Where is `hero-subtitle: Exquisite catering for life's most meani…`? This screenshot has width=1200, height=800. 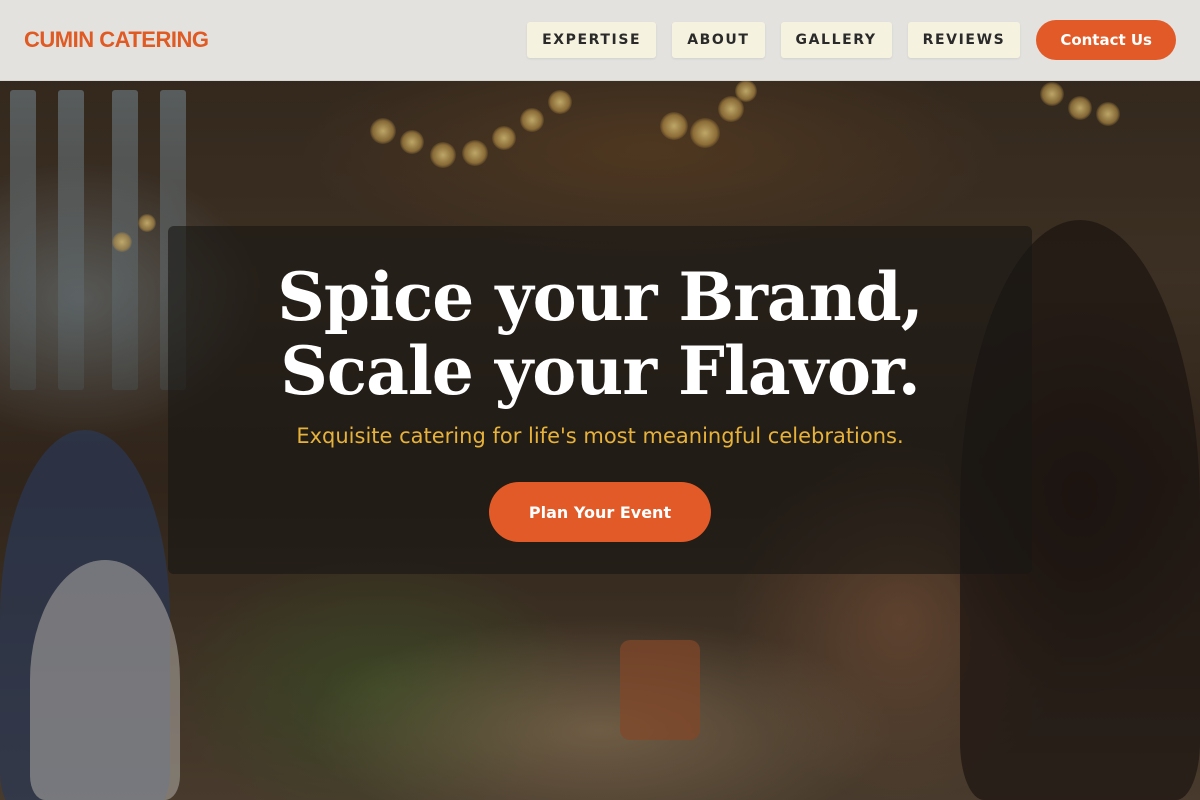 hero-subtitle: Exquisite catering for life's most meani… is located at coordinates (600, 436).